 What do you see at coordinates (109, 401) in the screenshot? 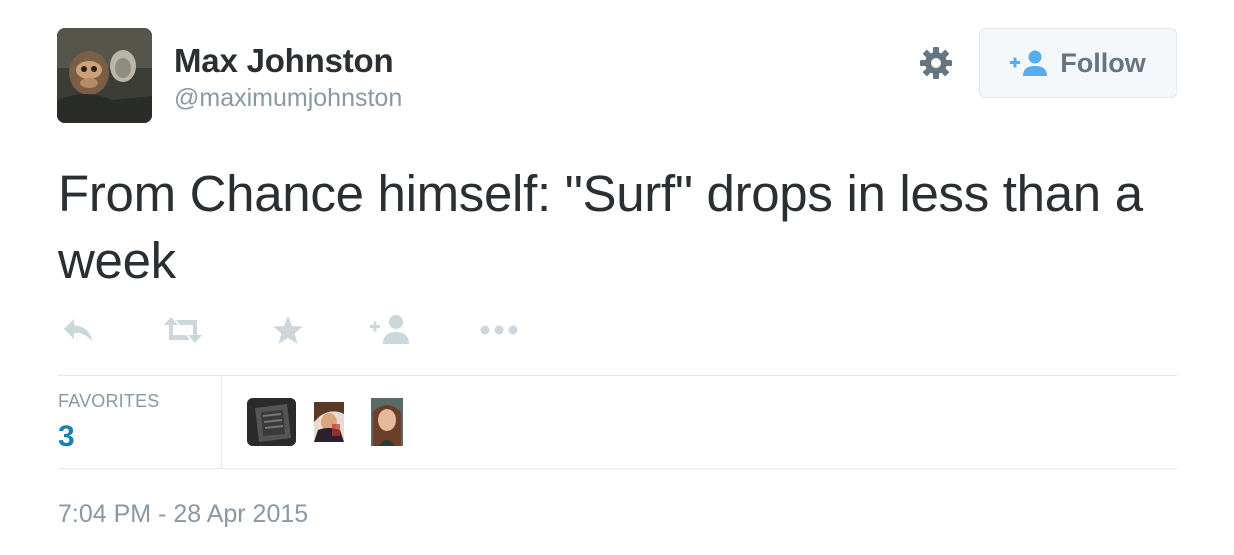
I see `favorites-label: FAVORITES` at bounding box center [109, 401].